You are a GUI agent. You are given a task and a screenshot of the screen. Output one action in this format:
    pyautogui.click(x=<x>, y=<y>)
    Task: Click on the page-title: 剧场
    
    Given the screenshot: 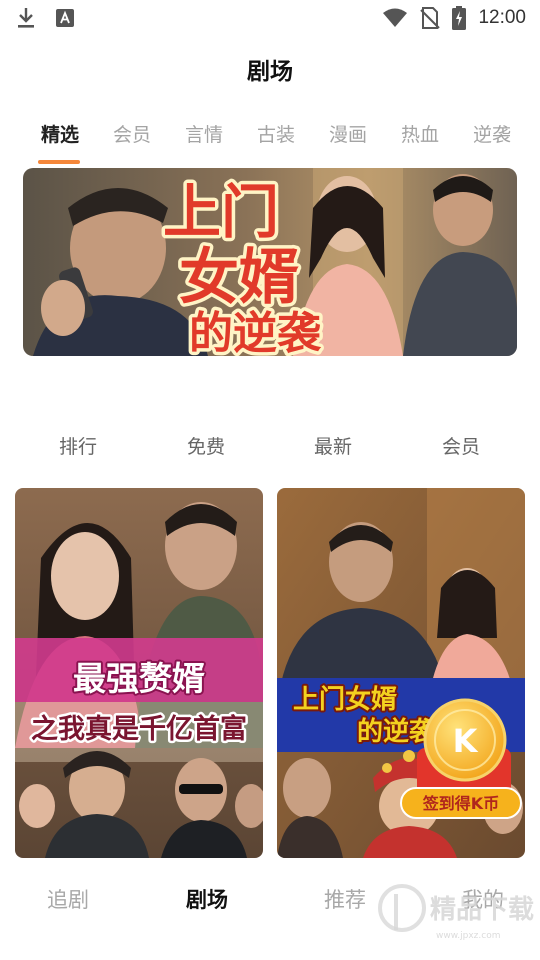 What is the action you would take?
    pyautogui.click(x=270, y=72)
    